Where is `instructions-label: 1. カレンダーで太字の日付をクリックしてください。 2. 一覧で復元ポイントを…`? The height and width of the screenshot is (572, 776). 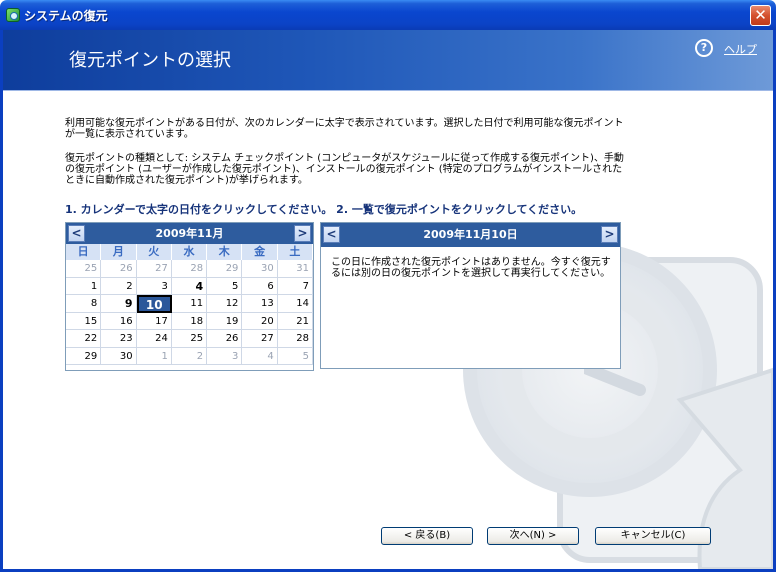
instructions-label: 1. カレンダーで太字の日付をクリックしてください。 2. 一覧で復元ポイントを… is located at coordinates (324, 209).